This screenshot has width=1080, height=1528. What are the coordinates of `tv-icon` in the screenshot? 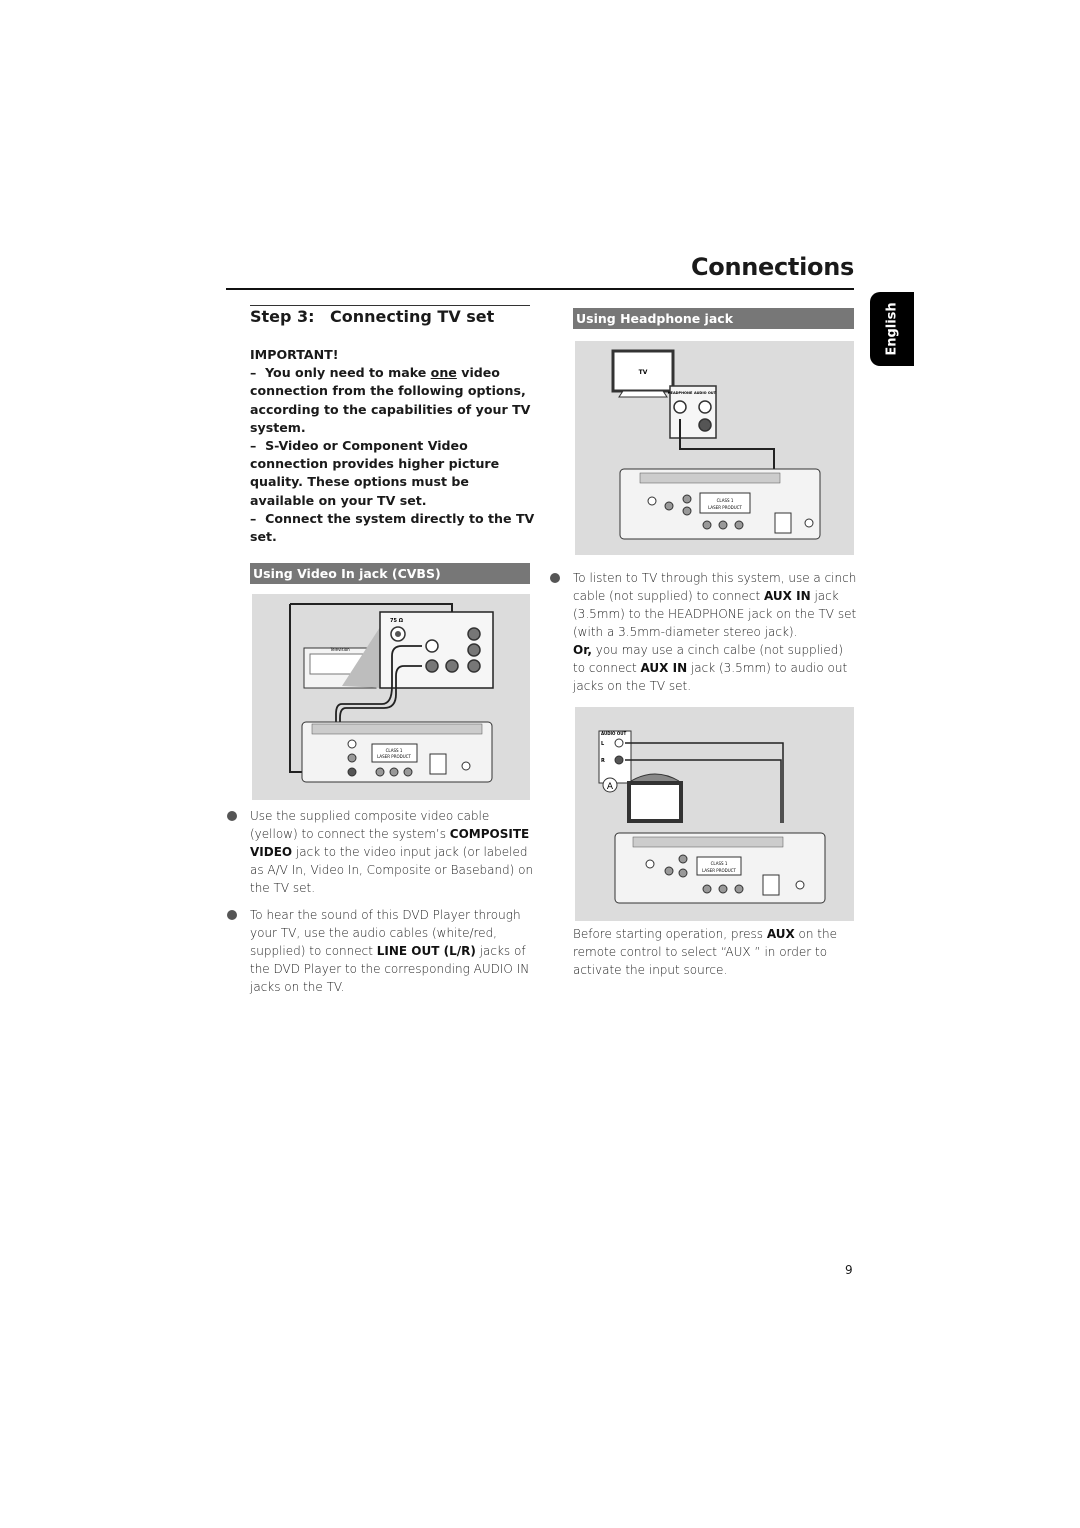 It's located at (655, 802).